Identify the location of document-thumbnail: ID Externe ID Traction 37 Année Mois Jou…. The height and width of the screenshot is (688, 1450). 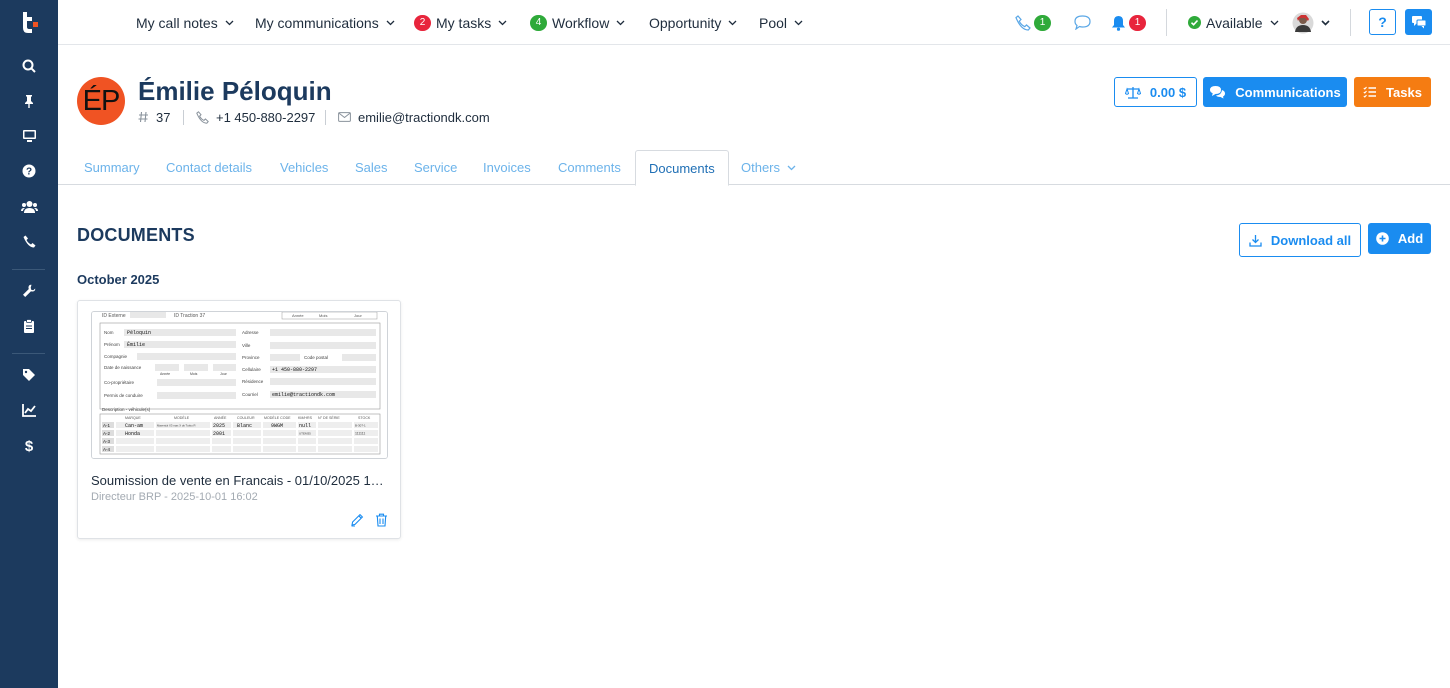
(239, 385).